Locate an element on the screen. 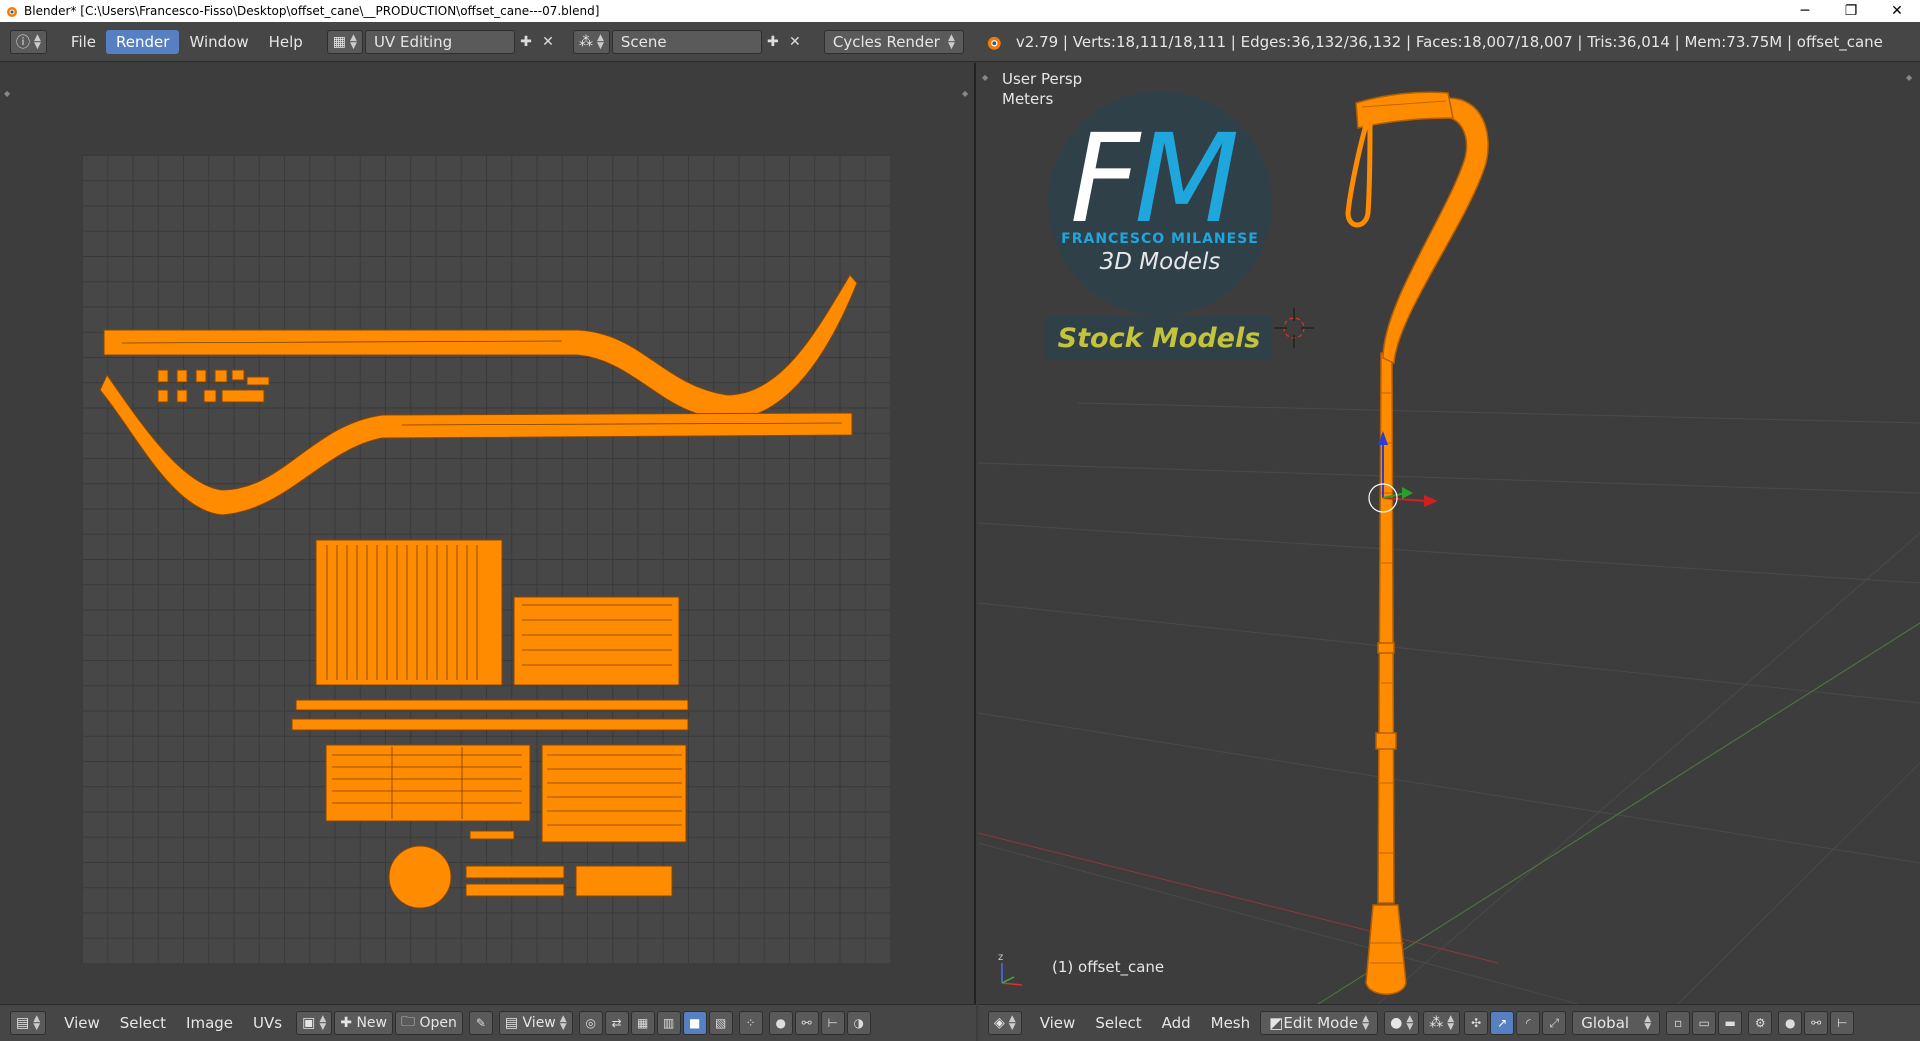  sticky-selection-icon: ⁘ is located at coordinates (750, 1023).